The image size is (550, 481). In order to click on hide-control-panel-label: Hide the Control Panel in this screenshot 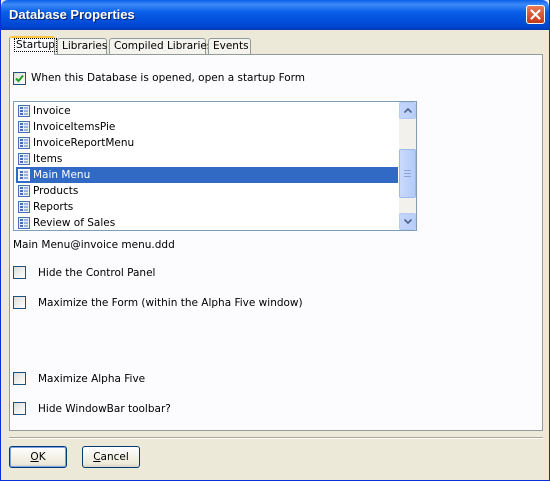, I will do `click(97, 273)`.